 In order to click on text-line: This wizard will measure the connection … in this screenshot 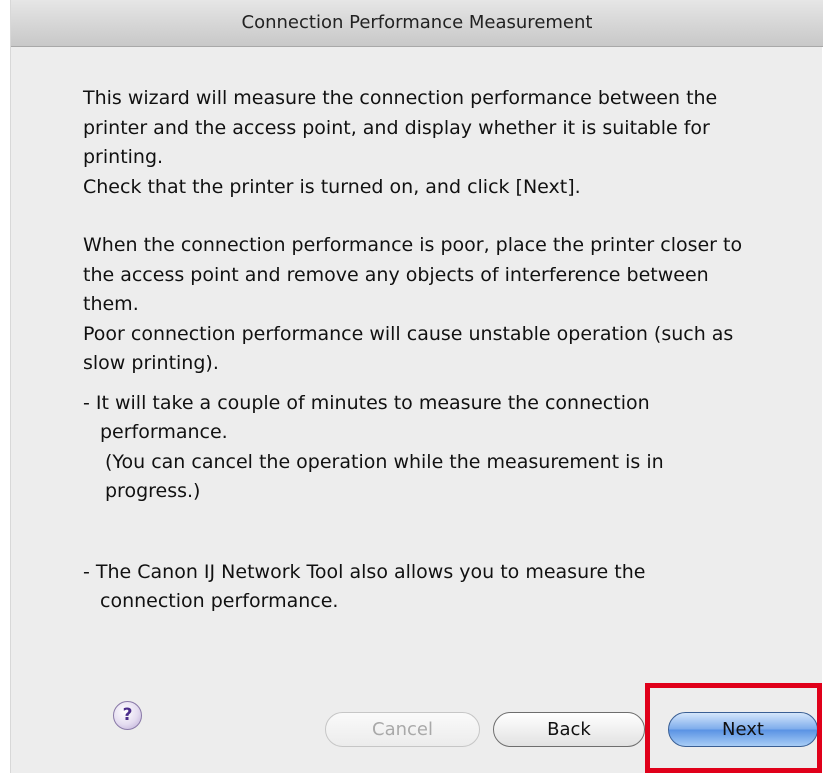, I will do `click(400, 98)`.